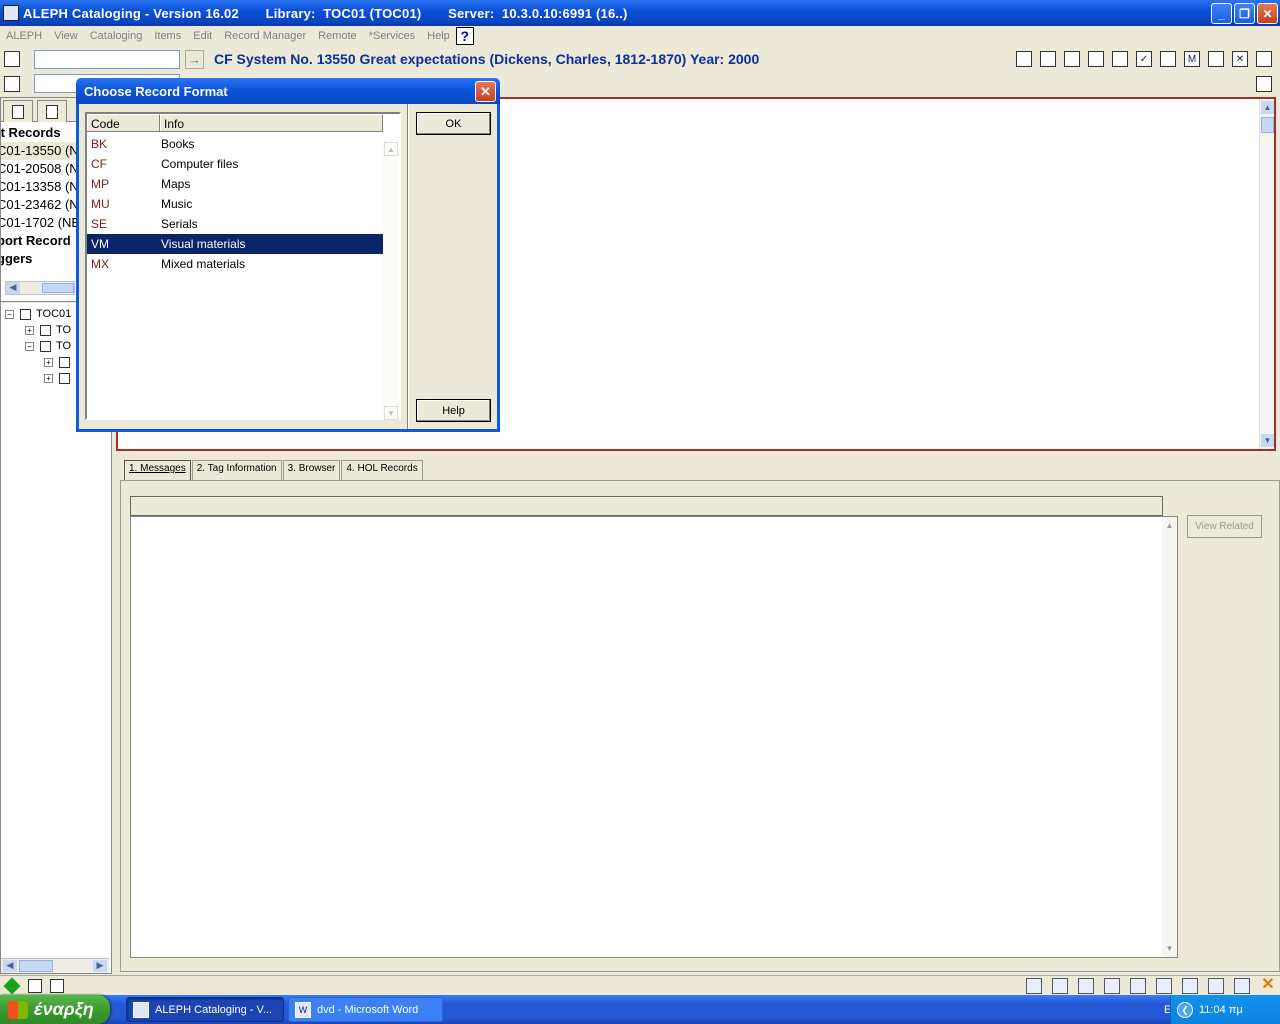  What do you see at coordinates (1168, 59) in the screenshot?
I see `tool-split-icon` at bounding box center [1168, 59].